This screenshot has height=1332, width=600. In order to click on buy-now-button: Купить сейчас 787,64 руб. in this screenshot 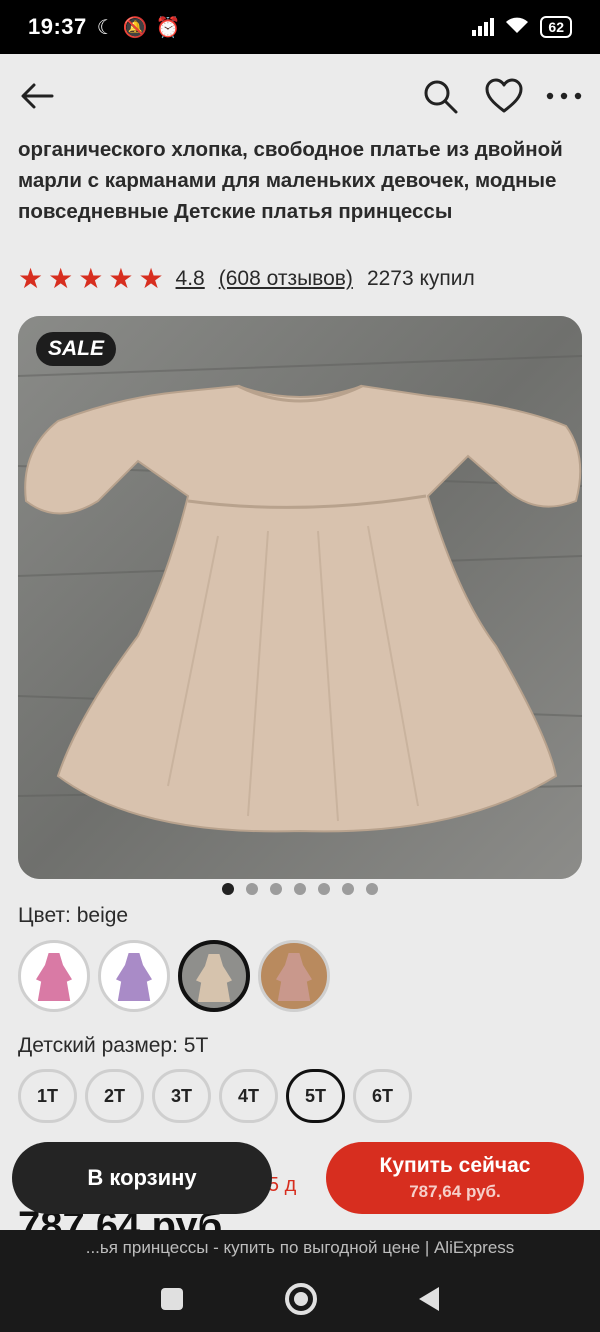, I will do `click(455, 1178)`.